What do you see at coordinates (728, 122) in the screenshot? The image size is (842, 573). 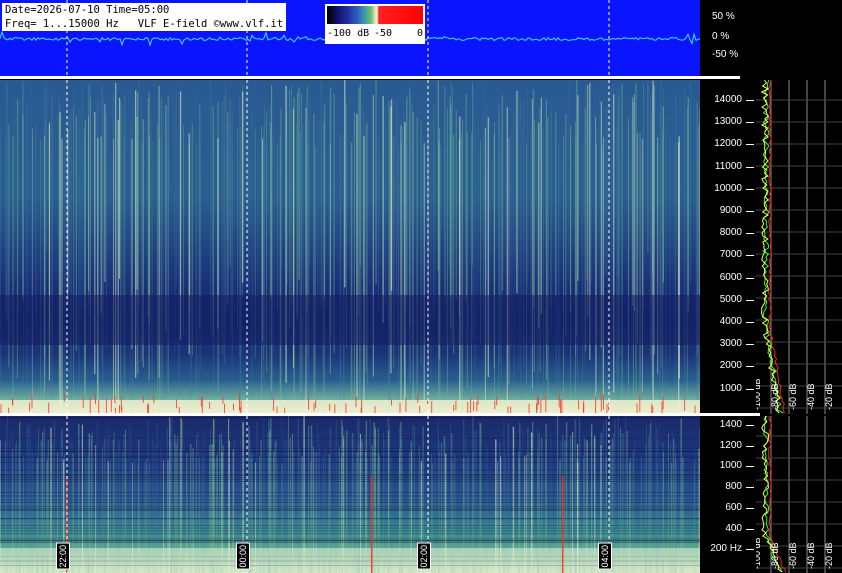 I see `frequency-tick: 13000` at bounding box center [728, 122].